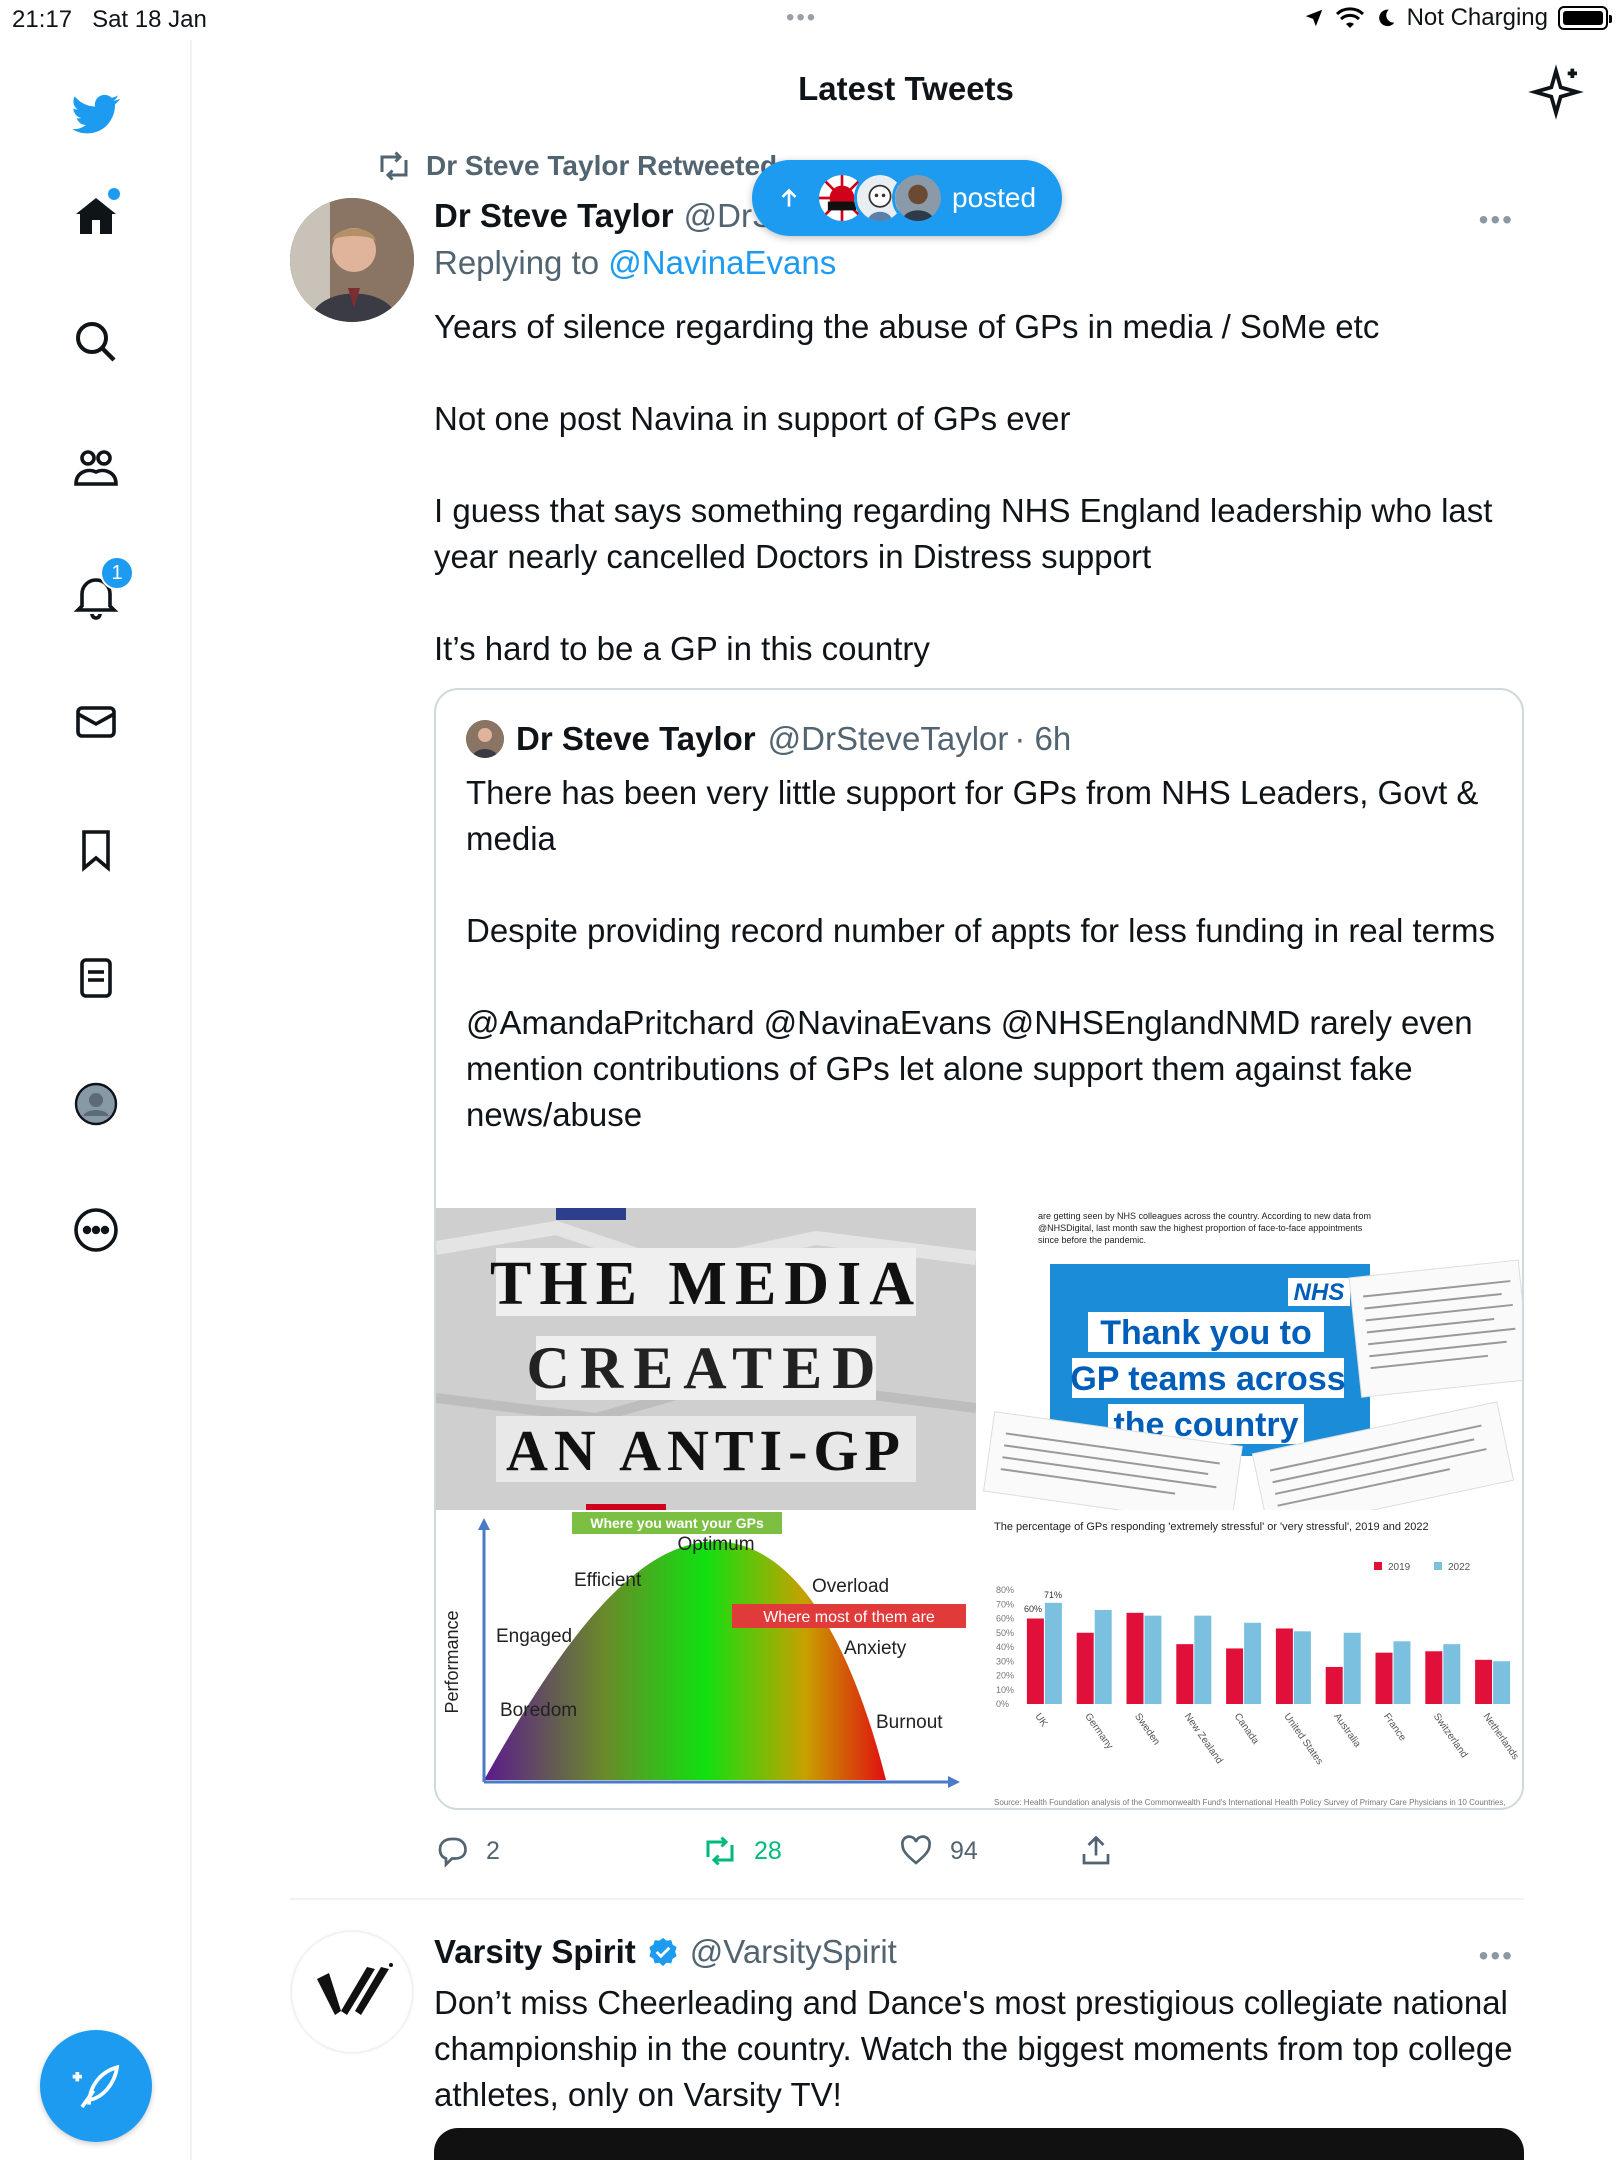 Image resolution: width=1620 pixels, height=2160 pixels. What do you see at coordinates (1178, 1851) in the screenshot?
I see `share-button` at bounding box center [1178, 1851].